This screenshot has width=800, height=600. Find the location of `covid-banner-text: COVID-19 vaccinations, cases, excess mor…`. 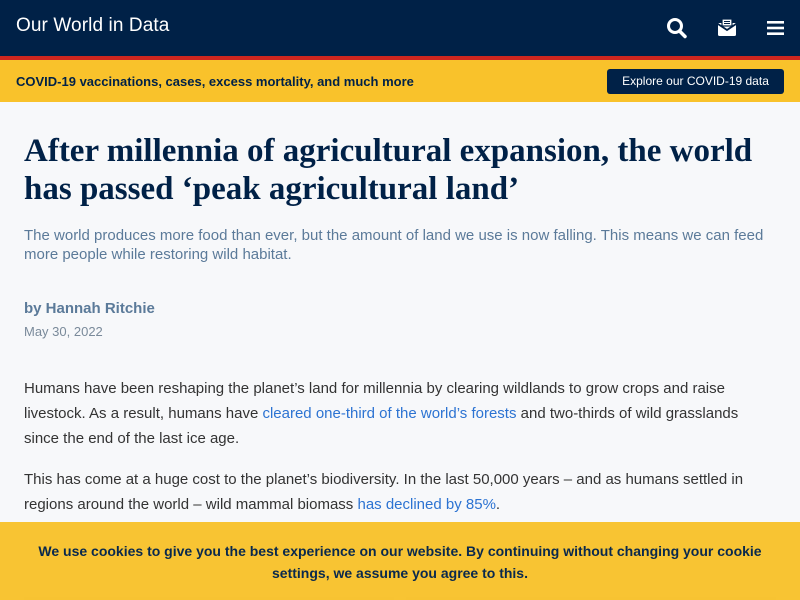

covid-banner-text: COVID-19 vaccinations, cases, excess mor… is located at coordinates (215, 81).